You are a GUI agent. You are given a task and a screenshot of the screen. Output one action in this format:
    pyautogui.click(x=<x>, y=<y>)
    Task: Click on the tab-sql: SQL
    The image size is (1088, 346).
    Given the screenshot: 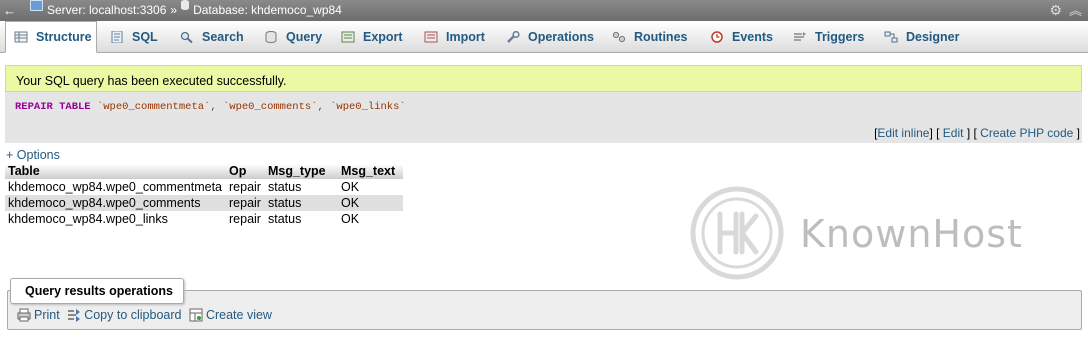 What is the action you would take?
    pyautogui.click(x=134, y=37)
    